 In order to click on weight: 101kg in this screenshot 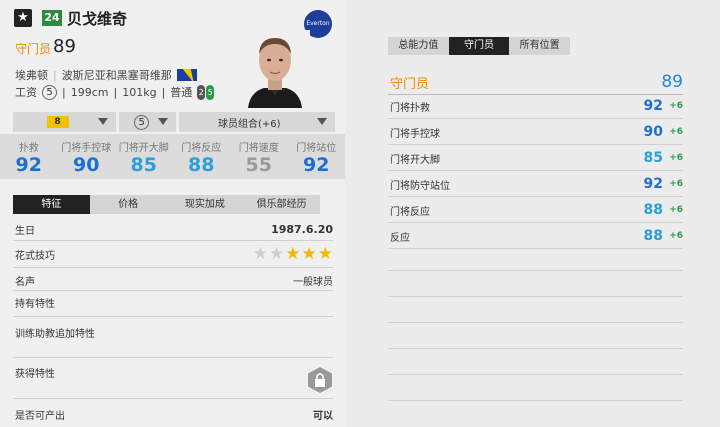, I will do `click(139, 92)`.